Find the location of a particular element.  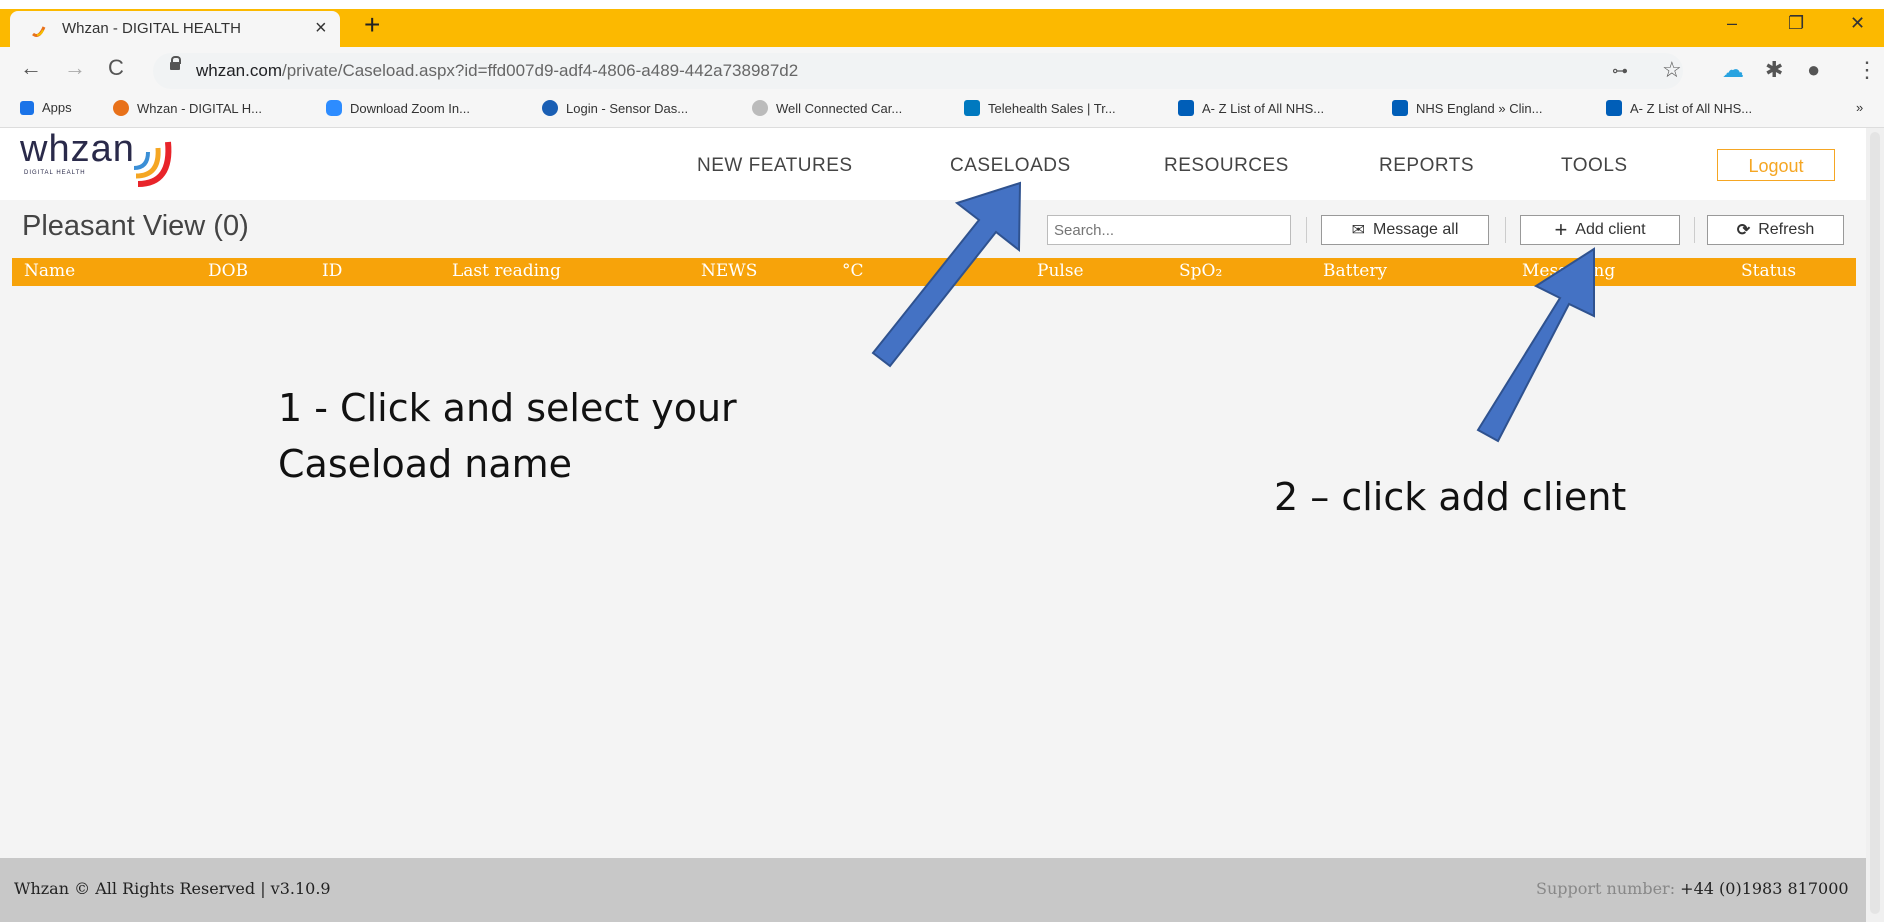

annotation-step-1-line-1: 1 - Click and select your is located at coordinates (507, 408).